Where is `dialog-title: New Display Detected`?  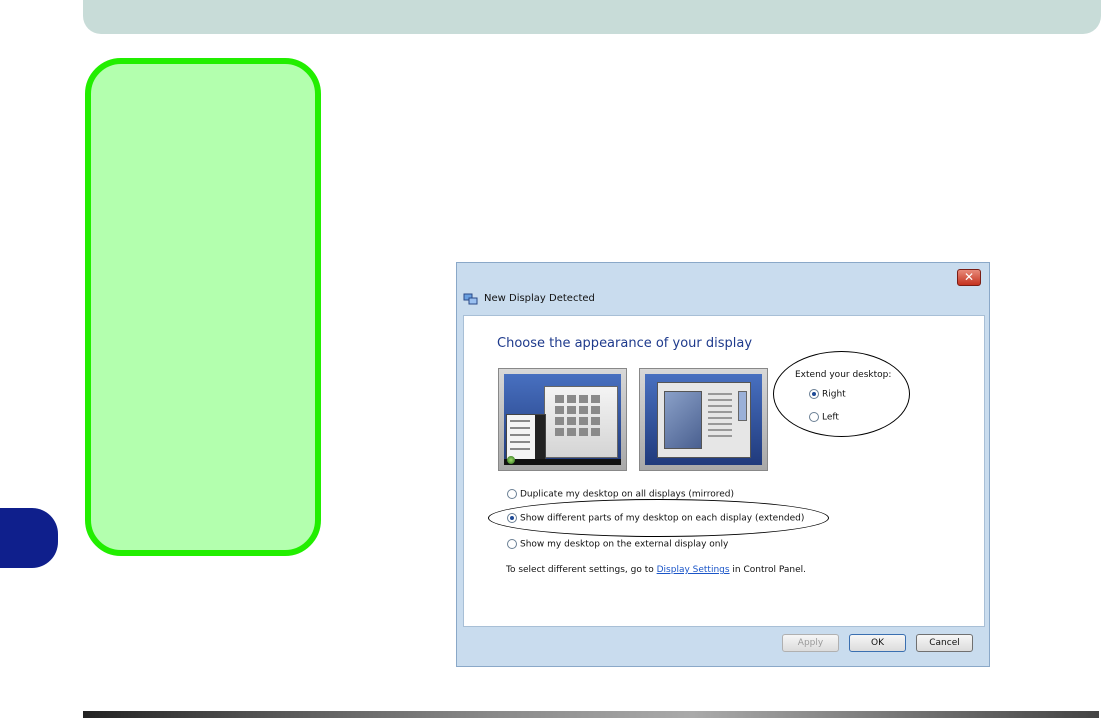
dialog-title: New Display Detected is located at coordinates (539, 298).